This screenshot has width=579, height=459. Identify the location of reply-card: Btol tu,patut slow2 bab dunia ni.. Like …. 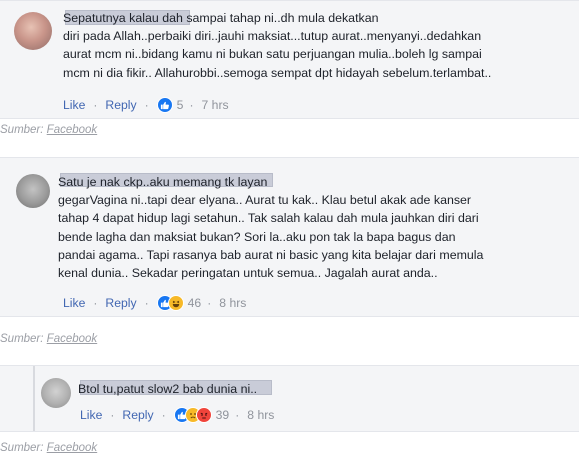
(289, 398).